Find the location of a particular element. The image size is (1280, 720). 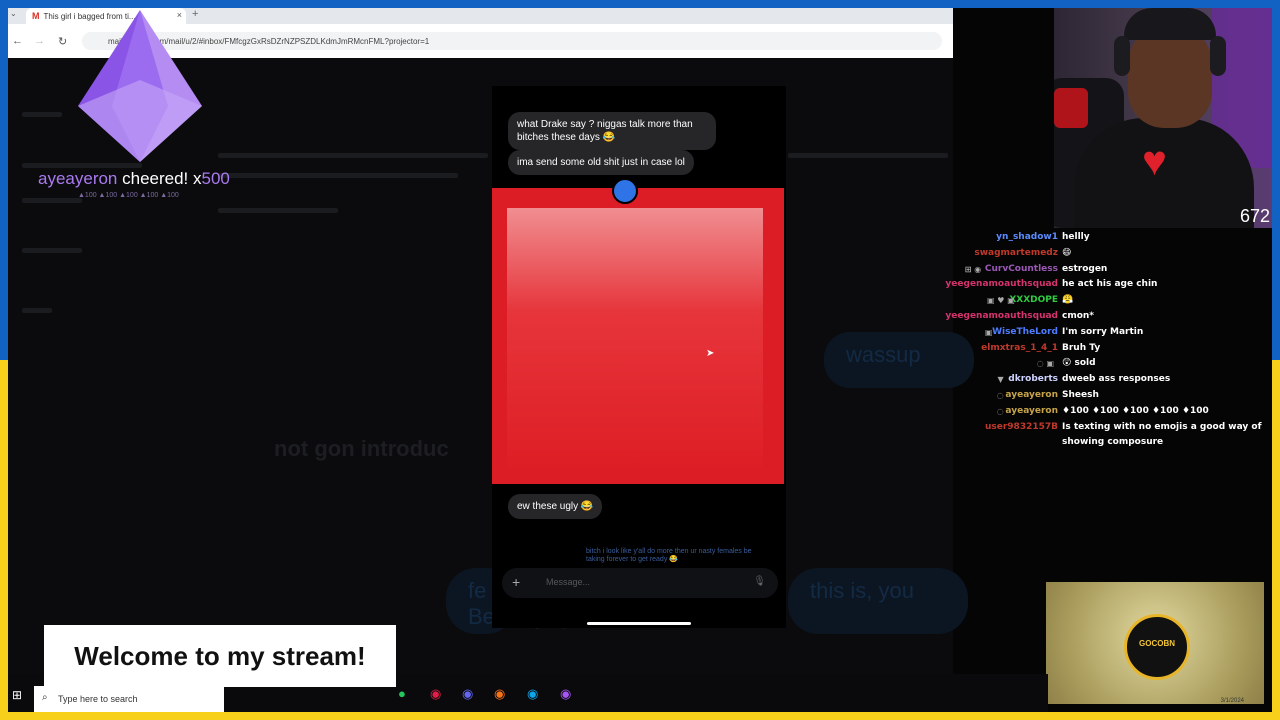

chat-username: yn_shadow1 is located at coordinates (1027, 237).